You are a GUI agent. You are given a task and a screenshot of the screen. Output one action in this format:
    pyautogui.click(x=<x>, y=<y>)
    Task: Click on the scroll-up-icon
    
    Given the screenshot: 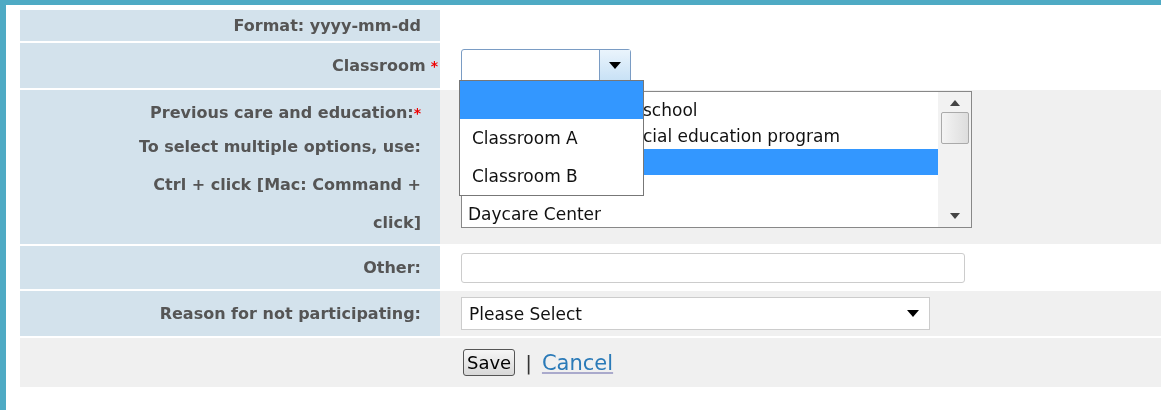 What is the action you would take?
    pyautogui.click(x=954, y=103)
    